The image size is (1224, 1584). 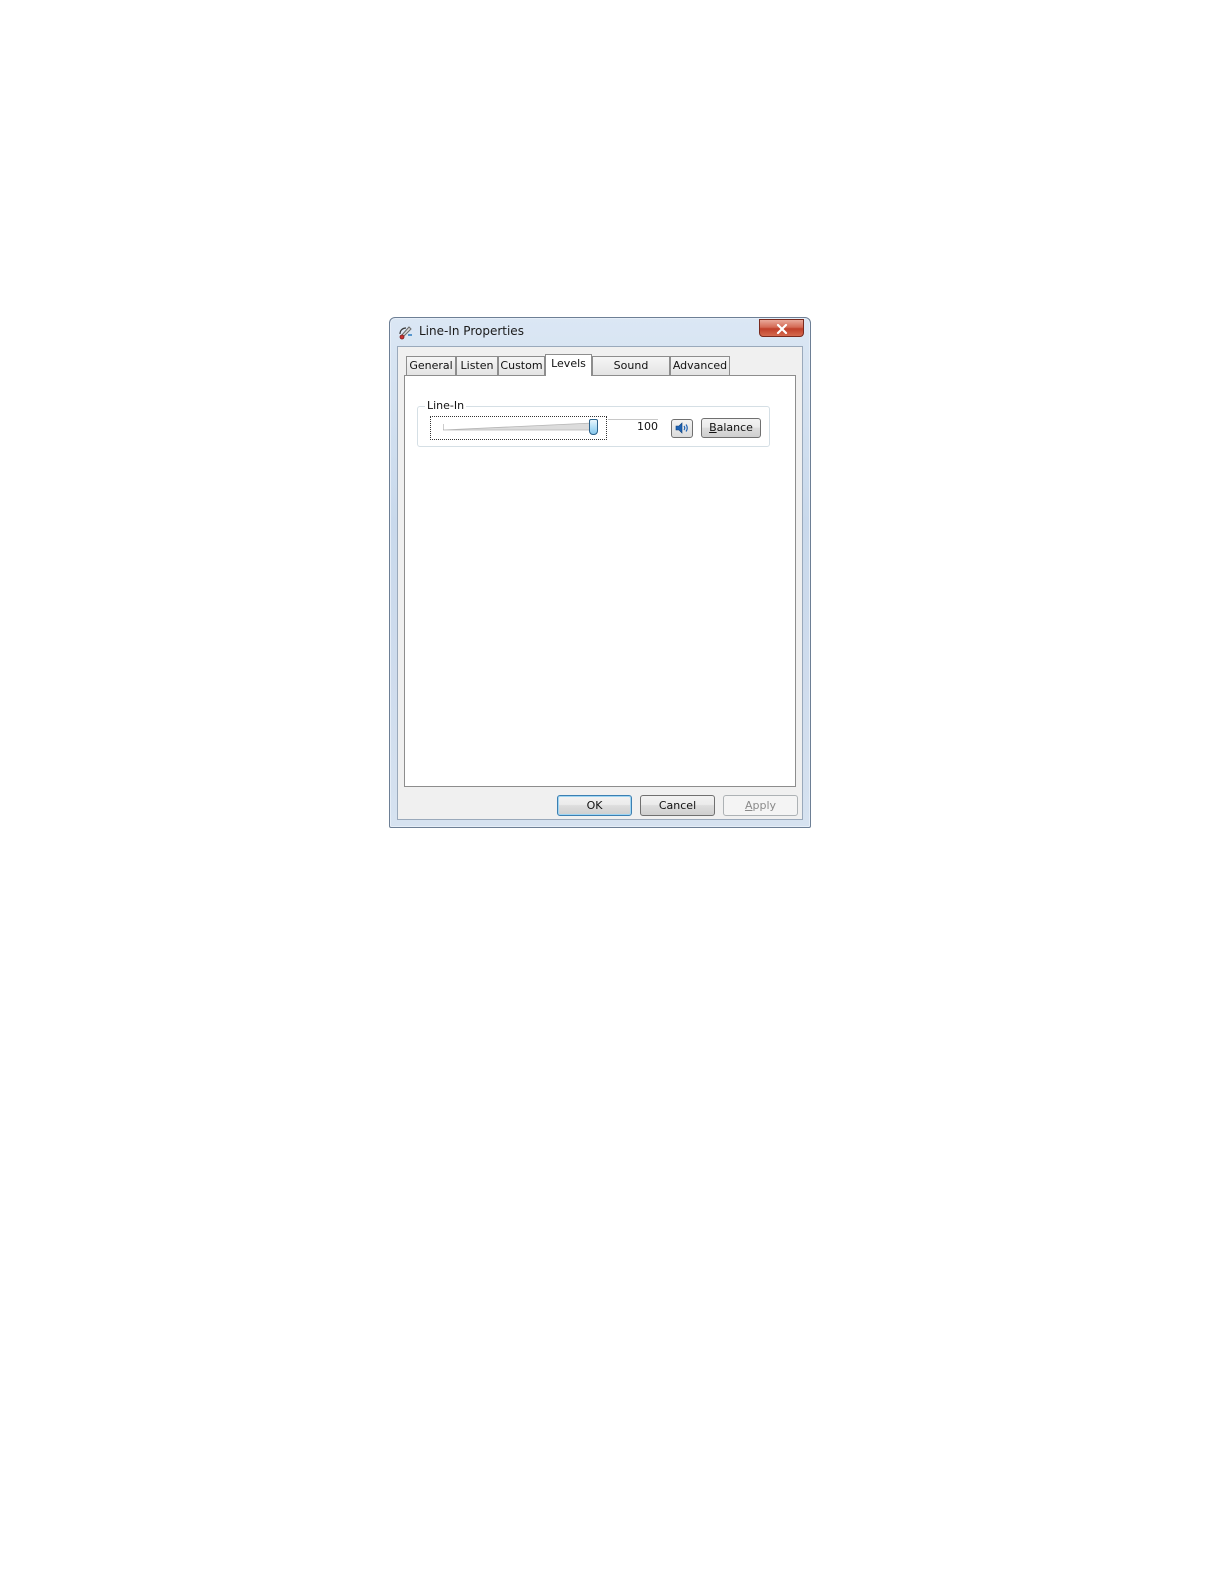 What do you see at coordinates (748, 805) in the screenshot?
I see `apply-mnemonic: A` at bounding box center [748, 805].